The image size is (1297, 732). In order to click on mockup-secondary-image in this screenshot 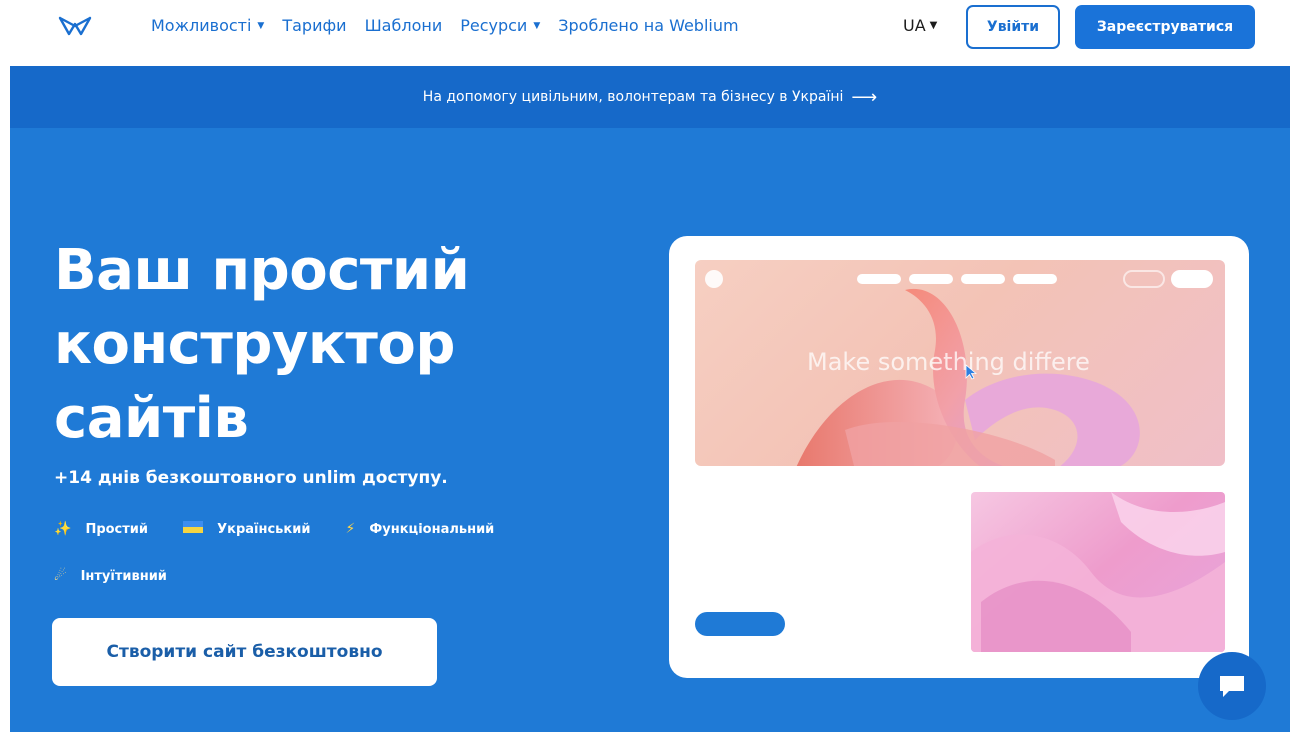, I will do `click(1098, 572)`.